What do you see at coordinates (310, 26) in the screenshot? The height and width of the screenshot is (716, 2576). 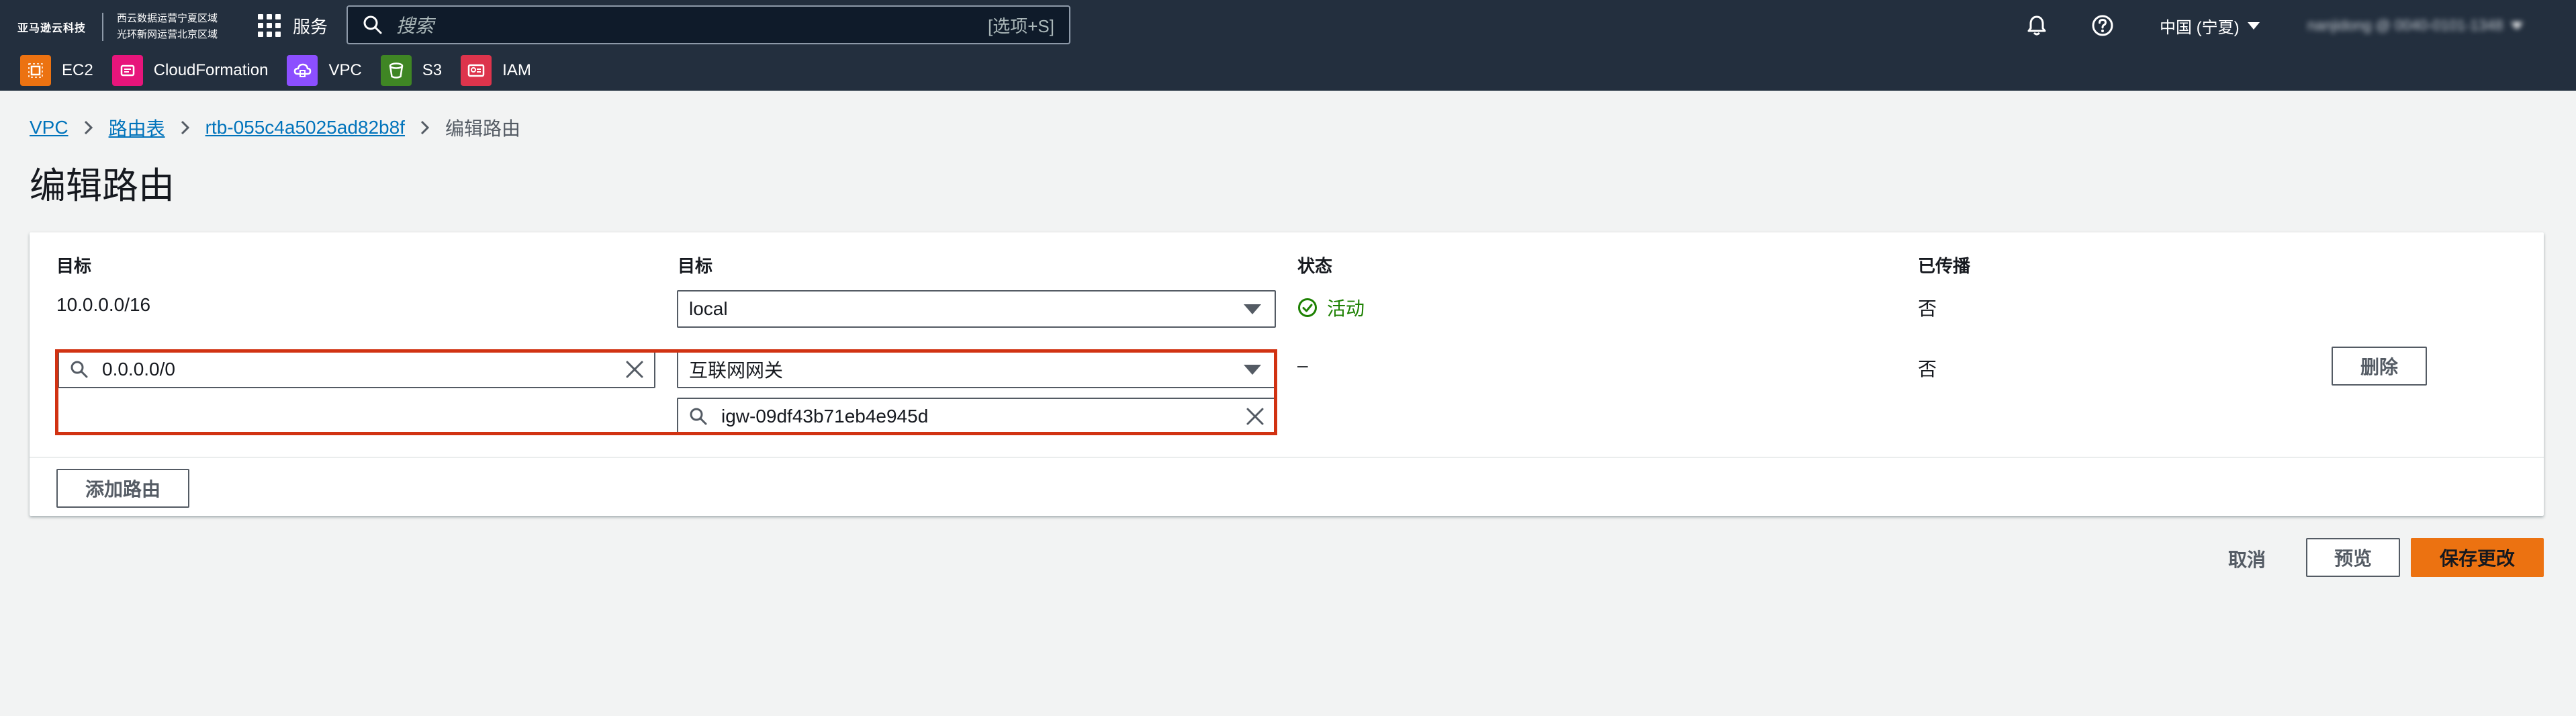 I see `services-label: 服务` at bounding box center [310, 26].